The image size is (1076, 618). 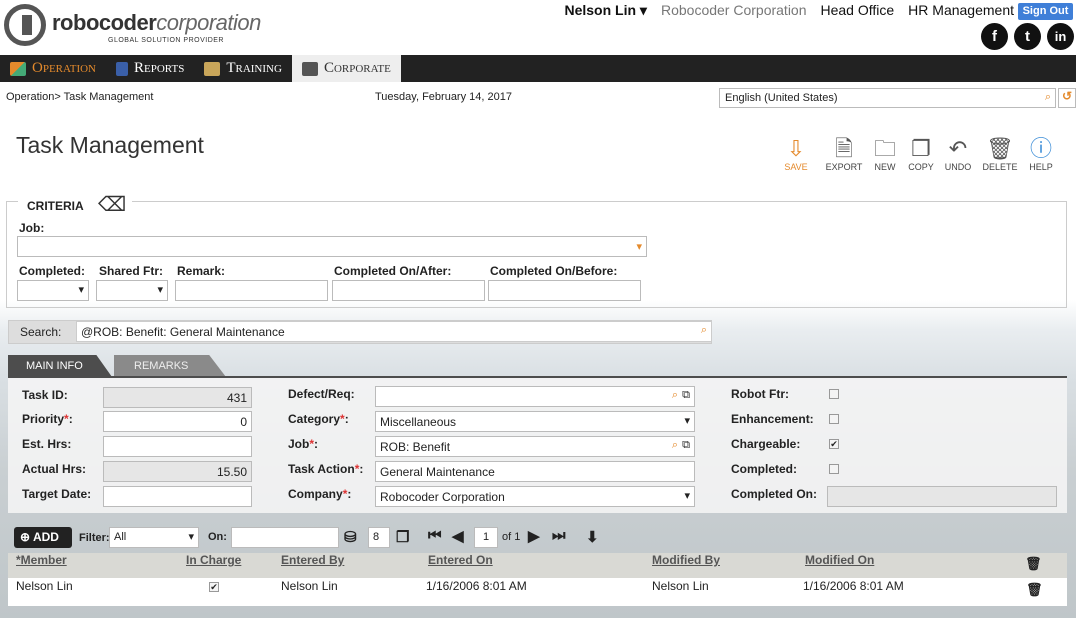 I want to click on help-icon: ⓘ, so click(x=1040, y=148).